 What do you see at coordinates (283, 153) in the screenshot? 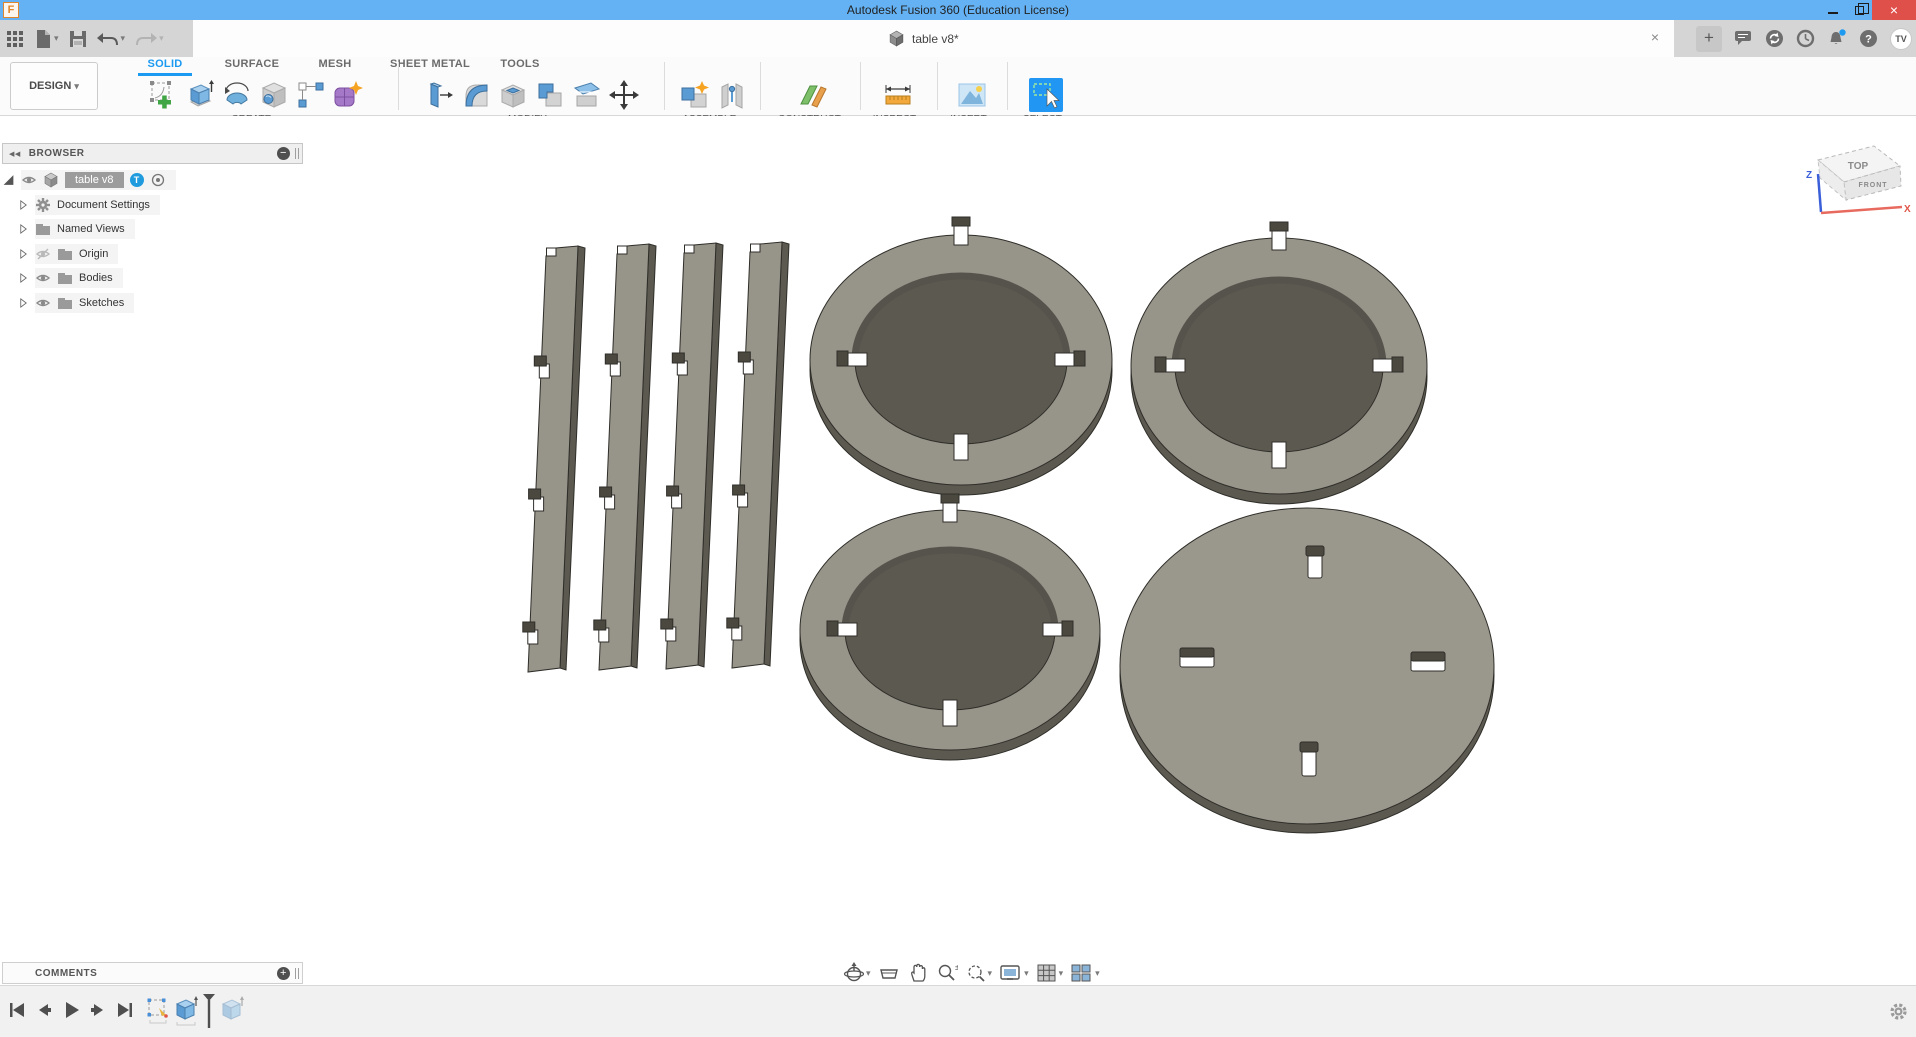
I see `browser-collapse-button: −` at bounding box center [283, 153].